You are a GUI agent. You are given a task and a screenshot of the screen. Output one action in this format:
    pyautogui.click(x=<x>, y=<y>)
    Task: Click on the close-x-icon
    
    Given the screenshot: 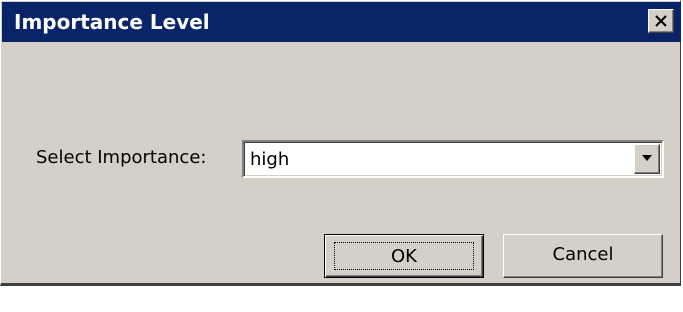 What is the action you would take?
    pyautogui.click(x=661, y=21)
    